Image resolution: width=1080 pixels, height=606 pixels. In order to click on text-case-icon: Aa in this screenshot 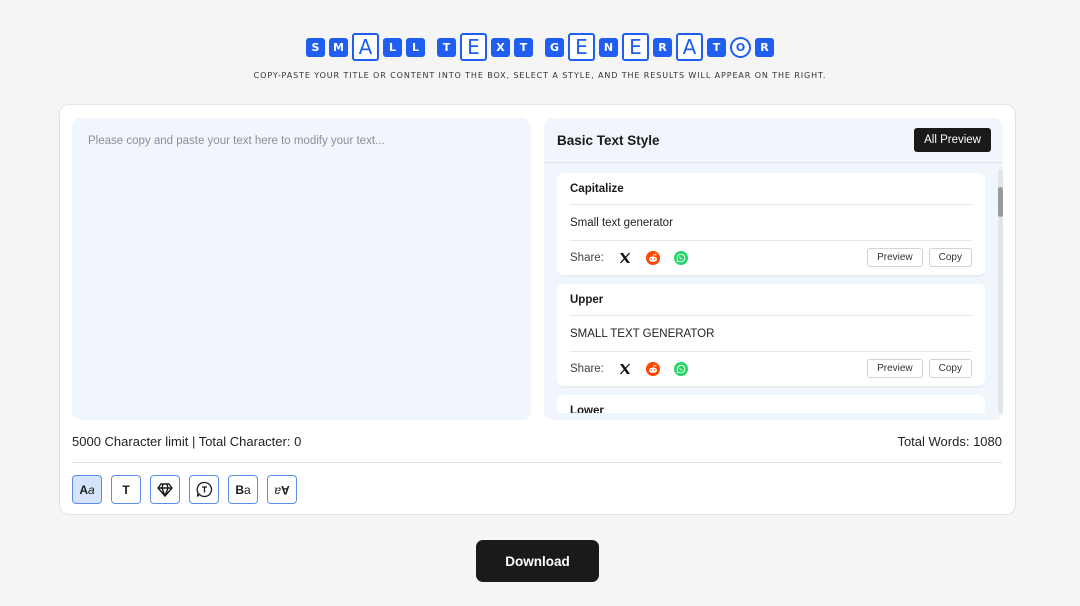, I will do `click(87, 489)`.